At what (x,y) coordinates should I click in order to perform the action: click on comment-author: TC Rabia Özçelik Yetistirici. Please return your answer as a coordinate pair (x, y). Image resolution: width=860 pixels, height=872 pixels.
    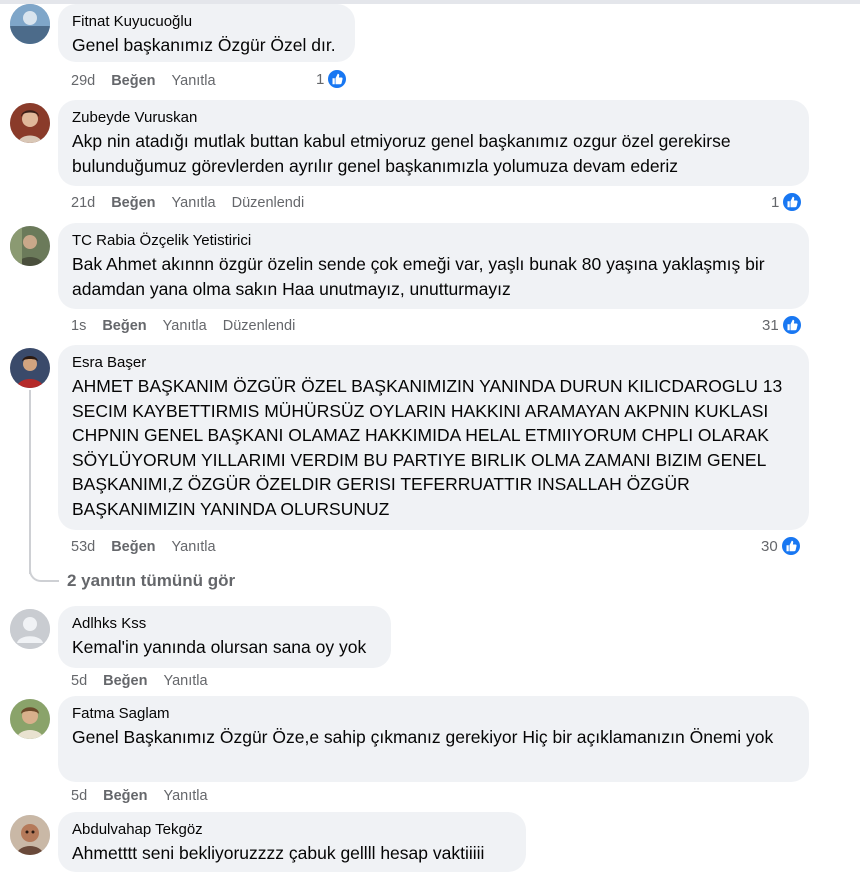
    Looking at the image, I should click on (433, 241).